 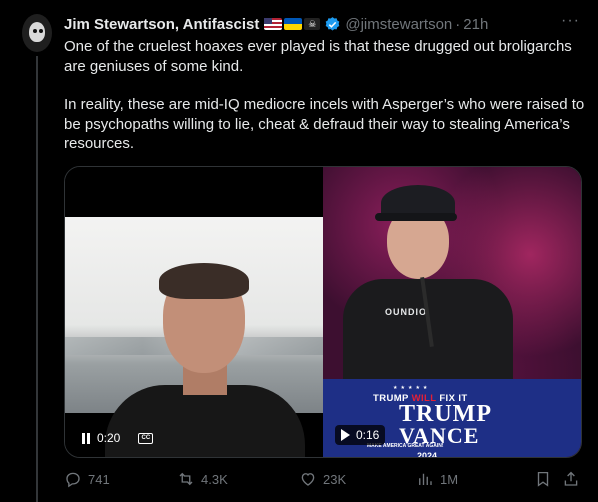 I want to click on views-button: 1M, so click(x=437, y=479).